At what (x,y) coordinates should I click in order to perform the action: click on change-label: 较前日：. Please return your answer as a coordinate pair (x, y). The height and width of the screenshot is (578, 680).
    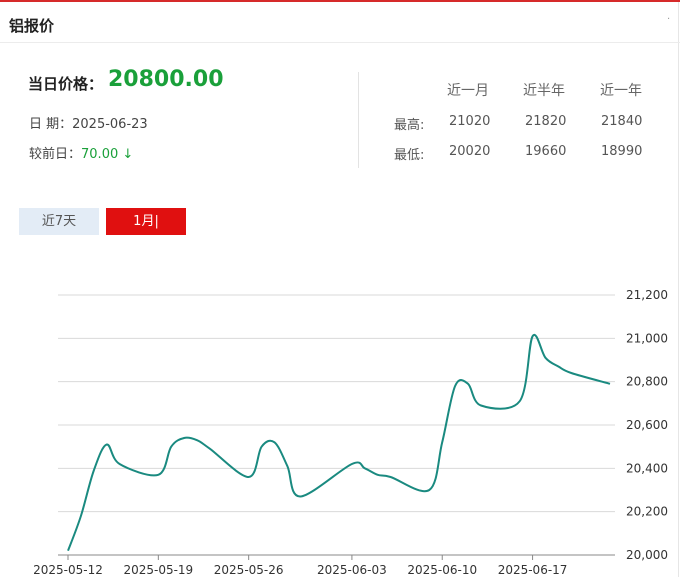
    Looking at the image, I should click on (55, 154).